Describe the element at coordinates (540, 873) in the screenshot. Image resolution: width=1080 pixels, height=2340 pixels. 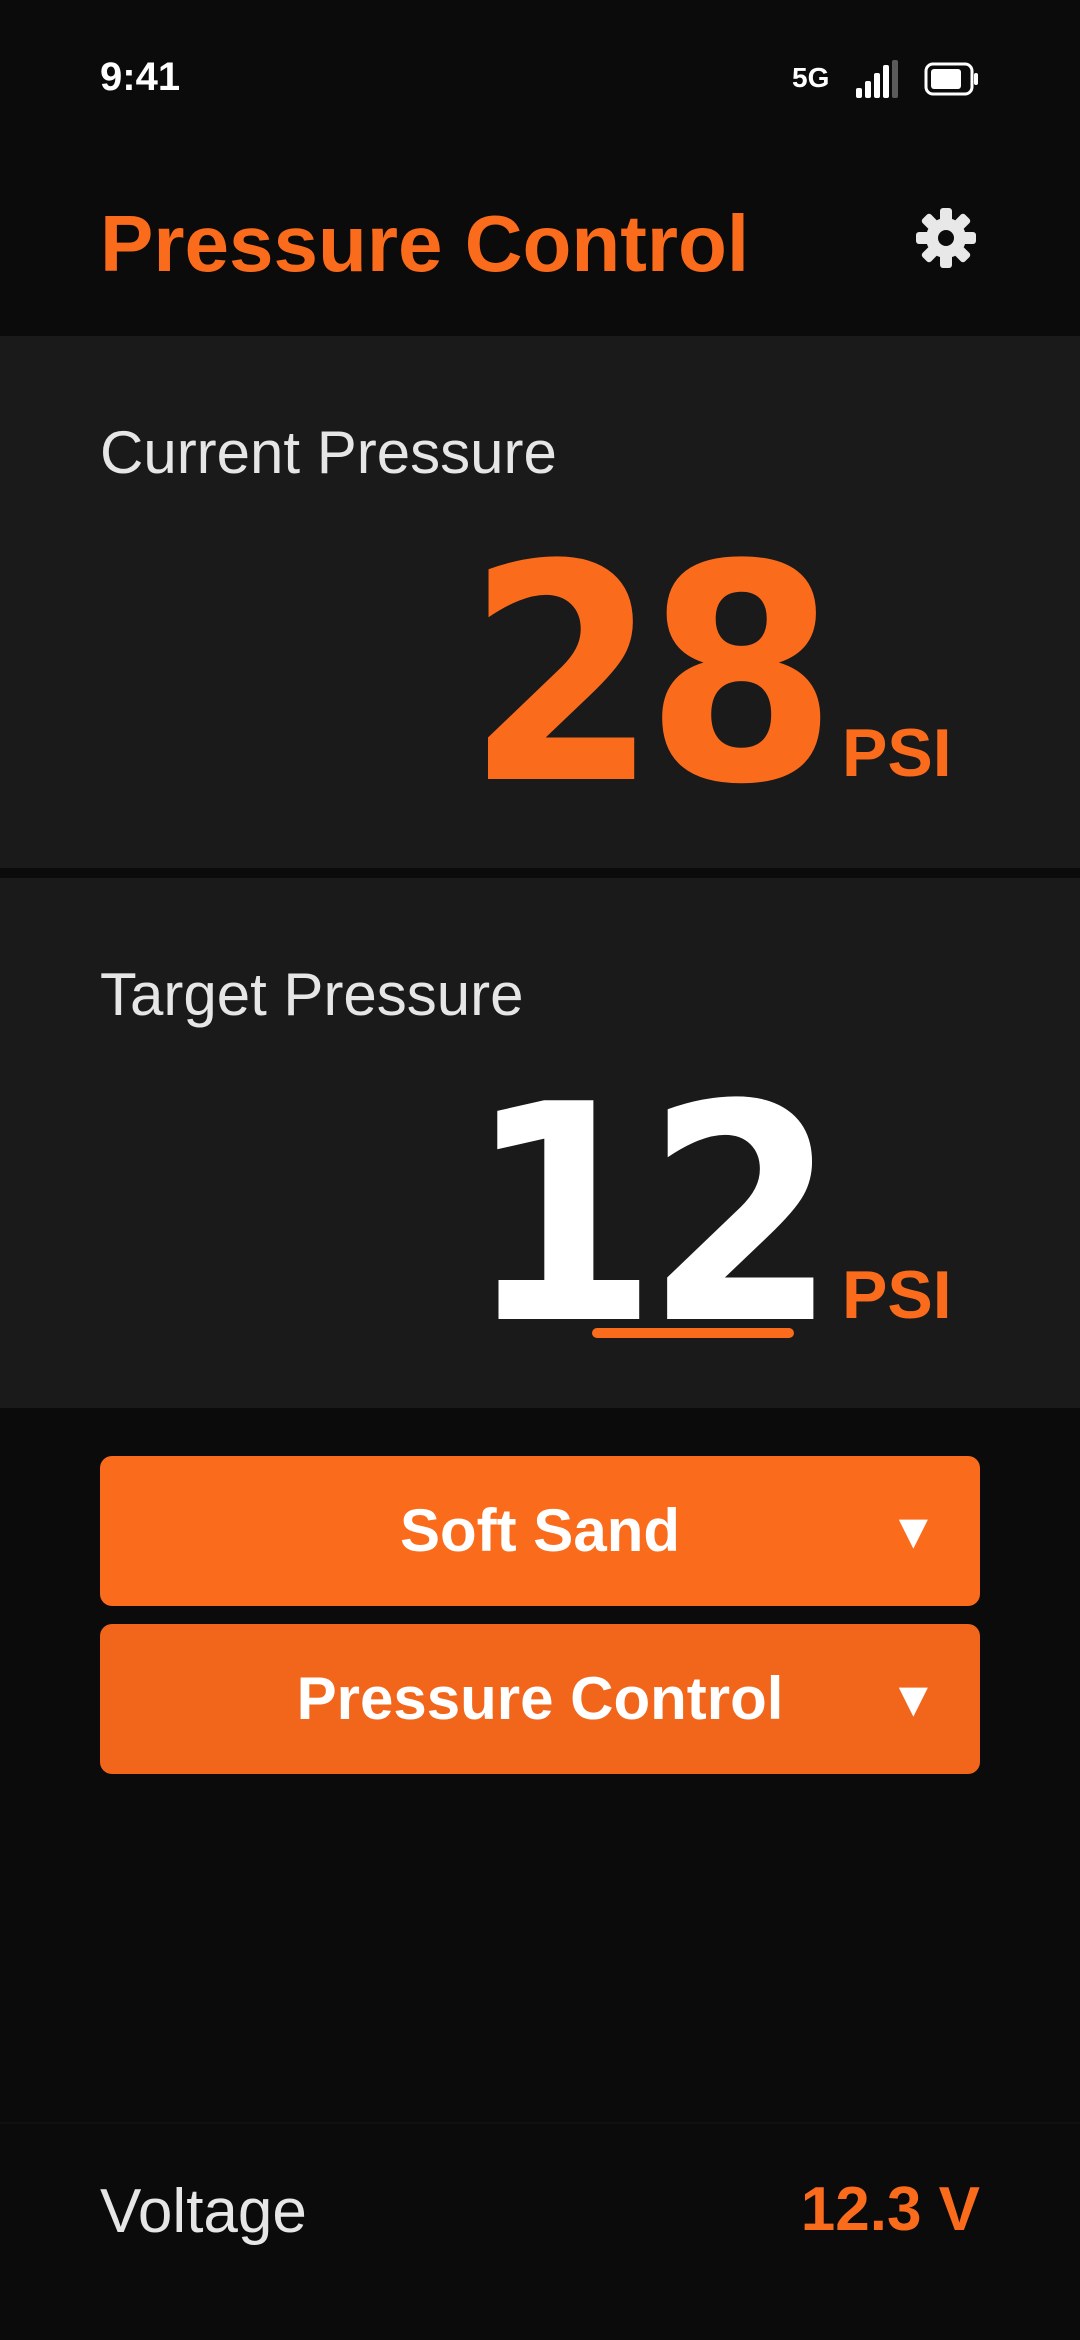
I see `panel-divider` at that location.